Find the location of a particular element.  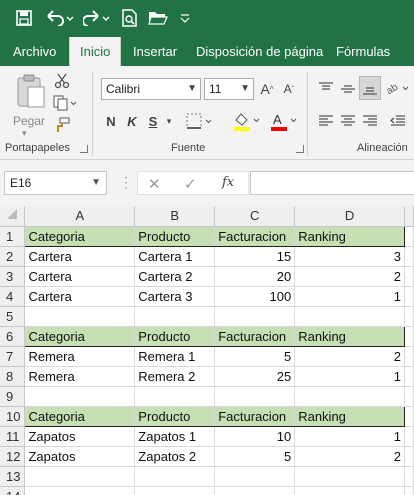

cell: Cartera 1 is located at coordinates (175, 256).